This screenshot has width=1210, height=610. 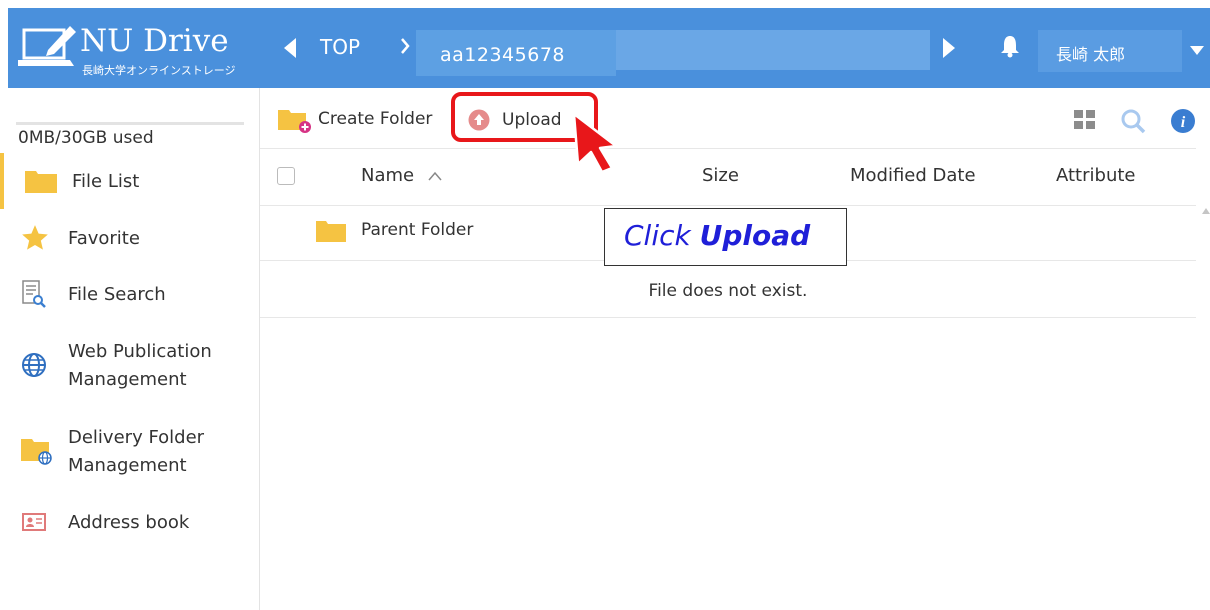 I want to click on sidebar-item-label: File List, so click(x=106, y=181).